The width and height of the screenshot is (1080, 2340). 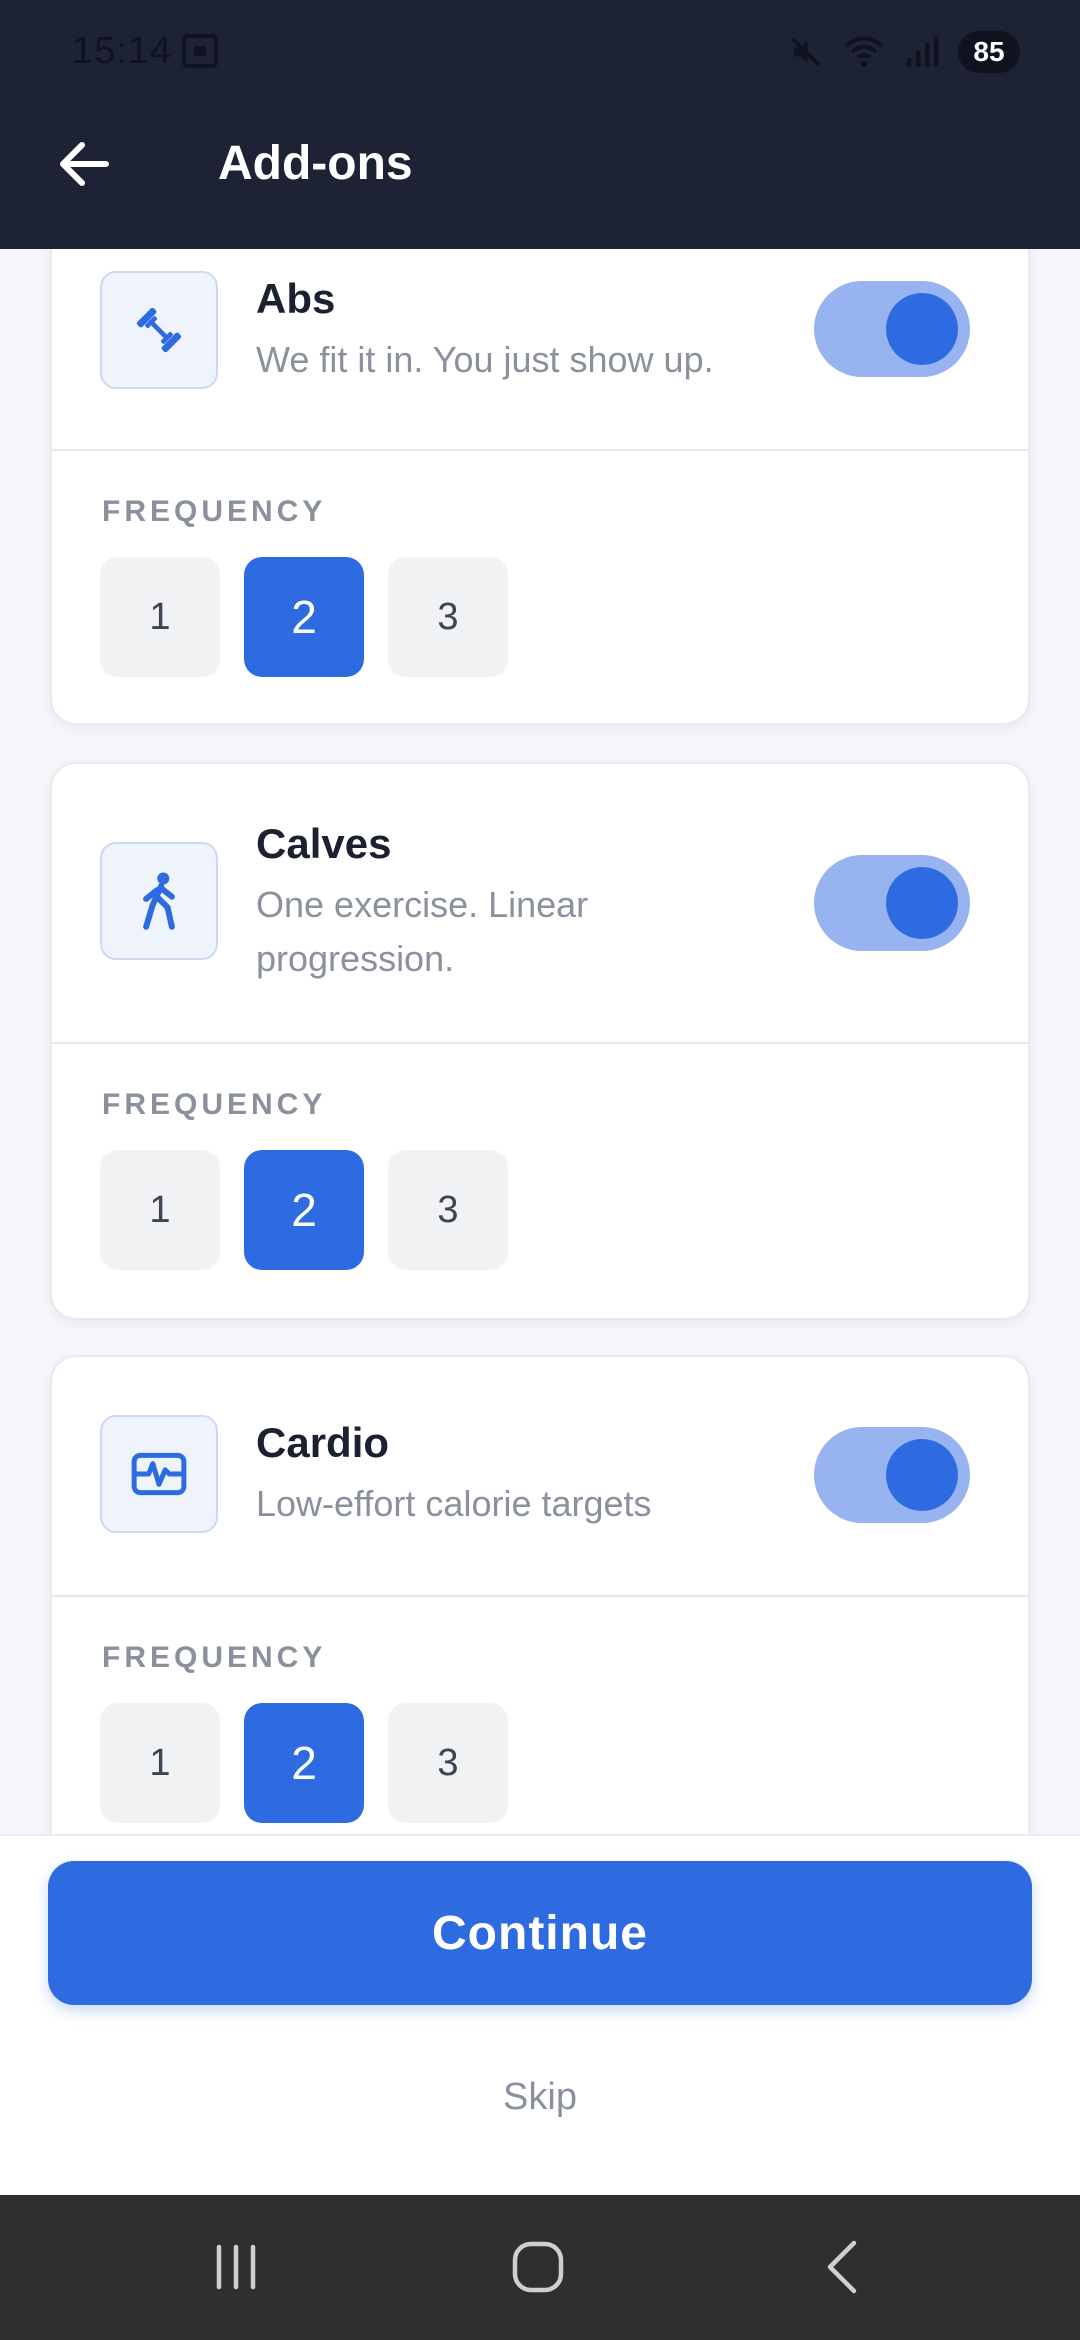 I want to click on home-button, so click(x=538, y=2267).